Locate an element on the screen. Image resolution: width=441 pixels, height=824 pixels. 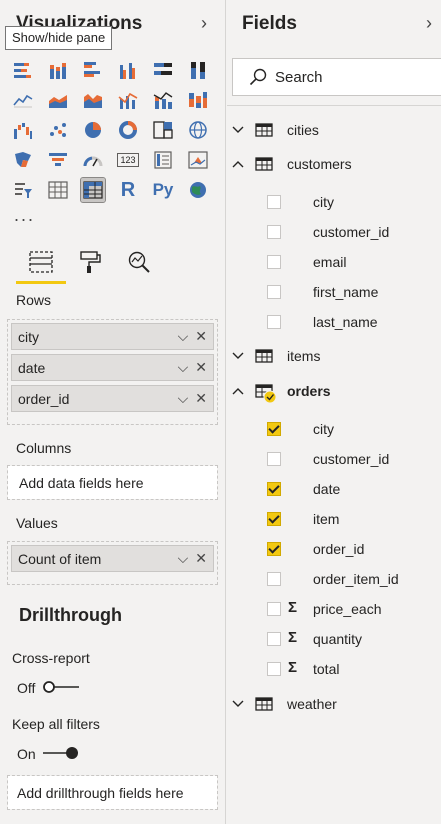
drillthrough-well: Add drillthrough fields here is located at coordinates (112, 792).